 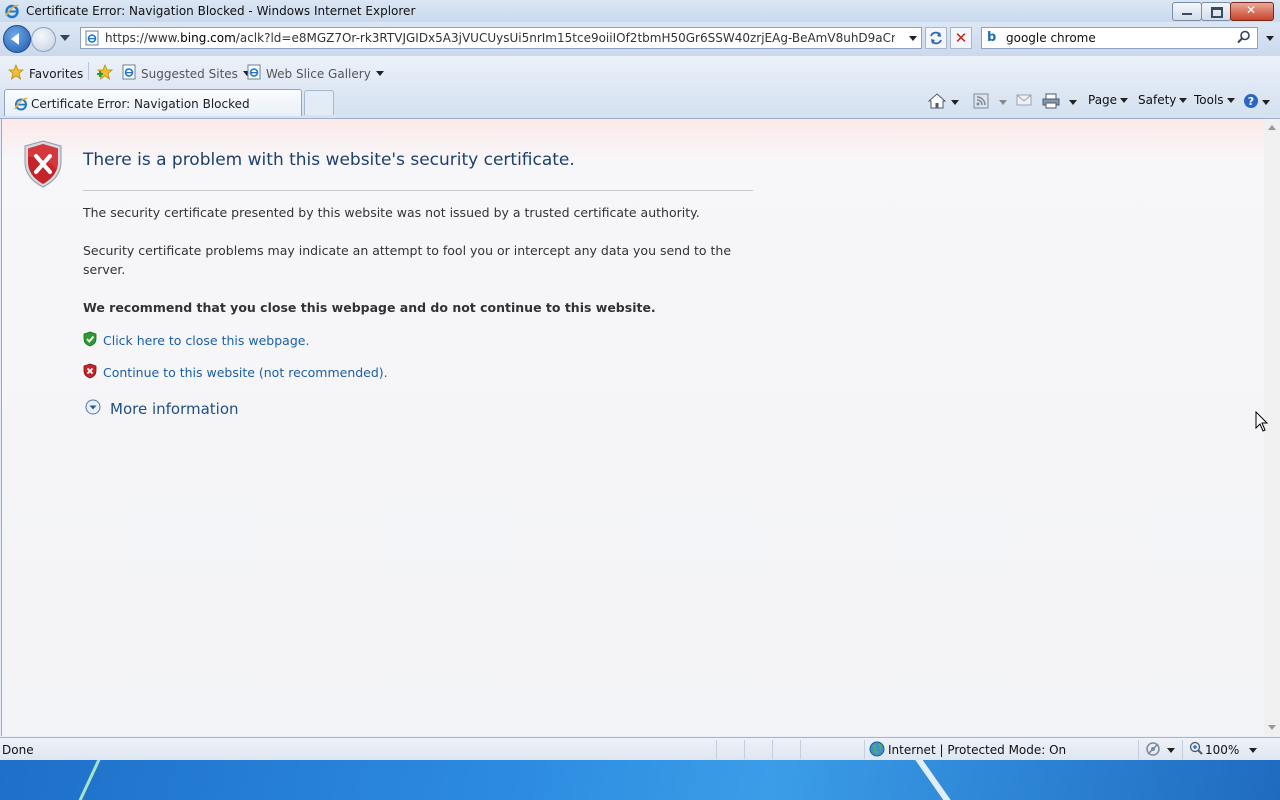 What do you see at coordinates (1272, 727) in the screenshot?
I see `scroll-down-arrow-icon` at bounding box center [1272, 727].